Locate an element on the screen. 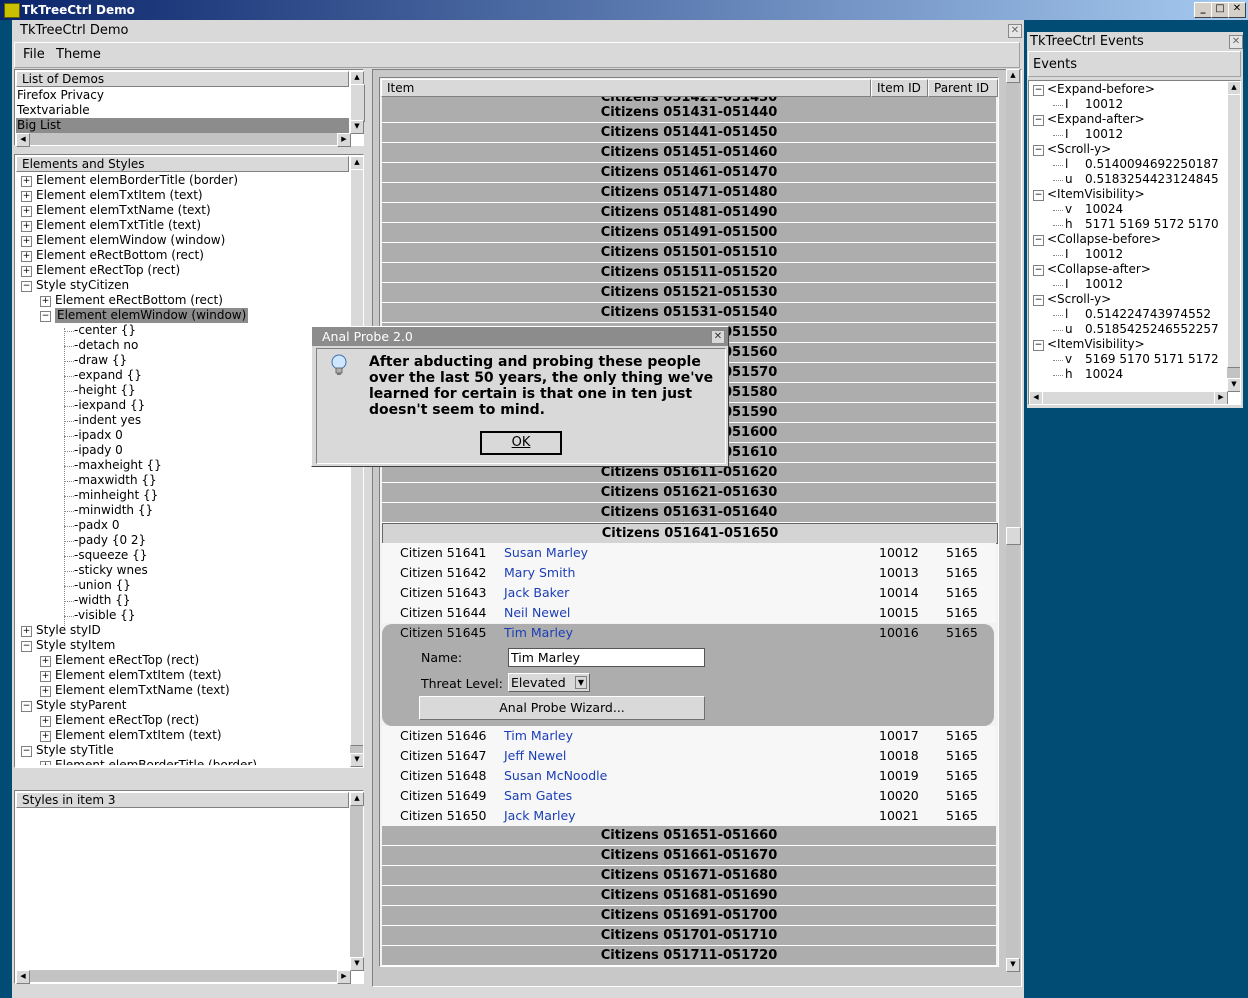  demo-item-firefox-privacy: Firefox Privacy is located at coordinates (183, 95).